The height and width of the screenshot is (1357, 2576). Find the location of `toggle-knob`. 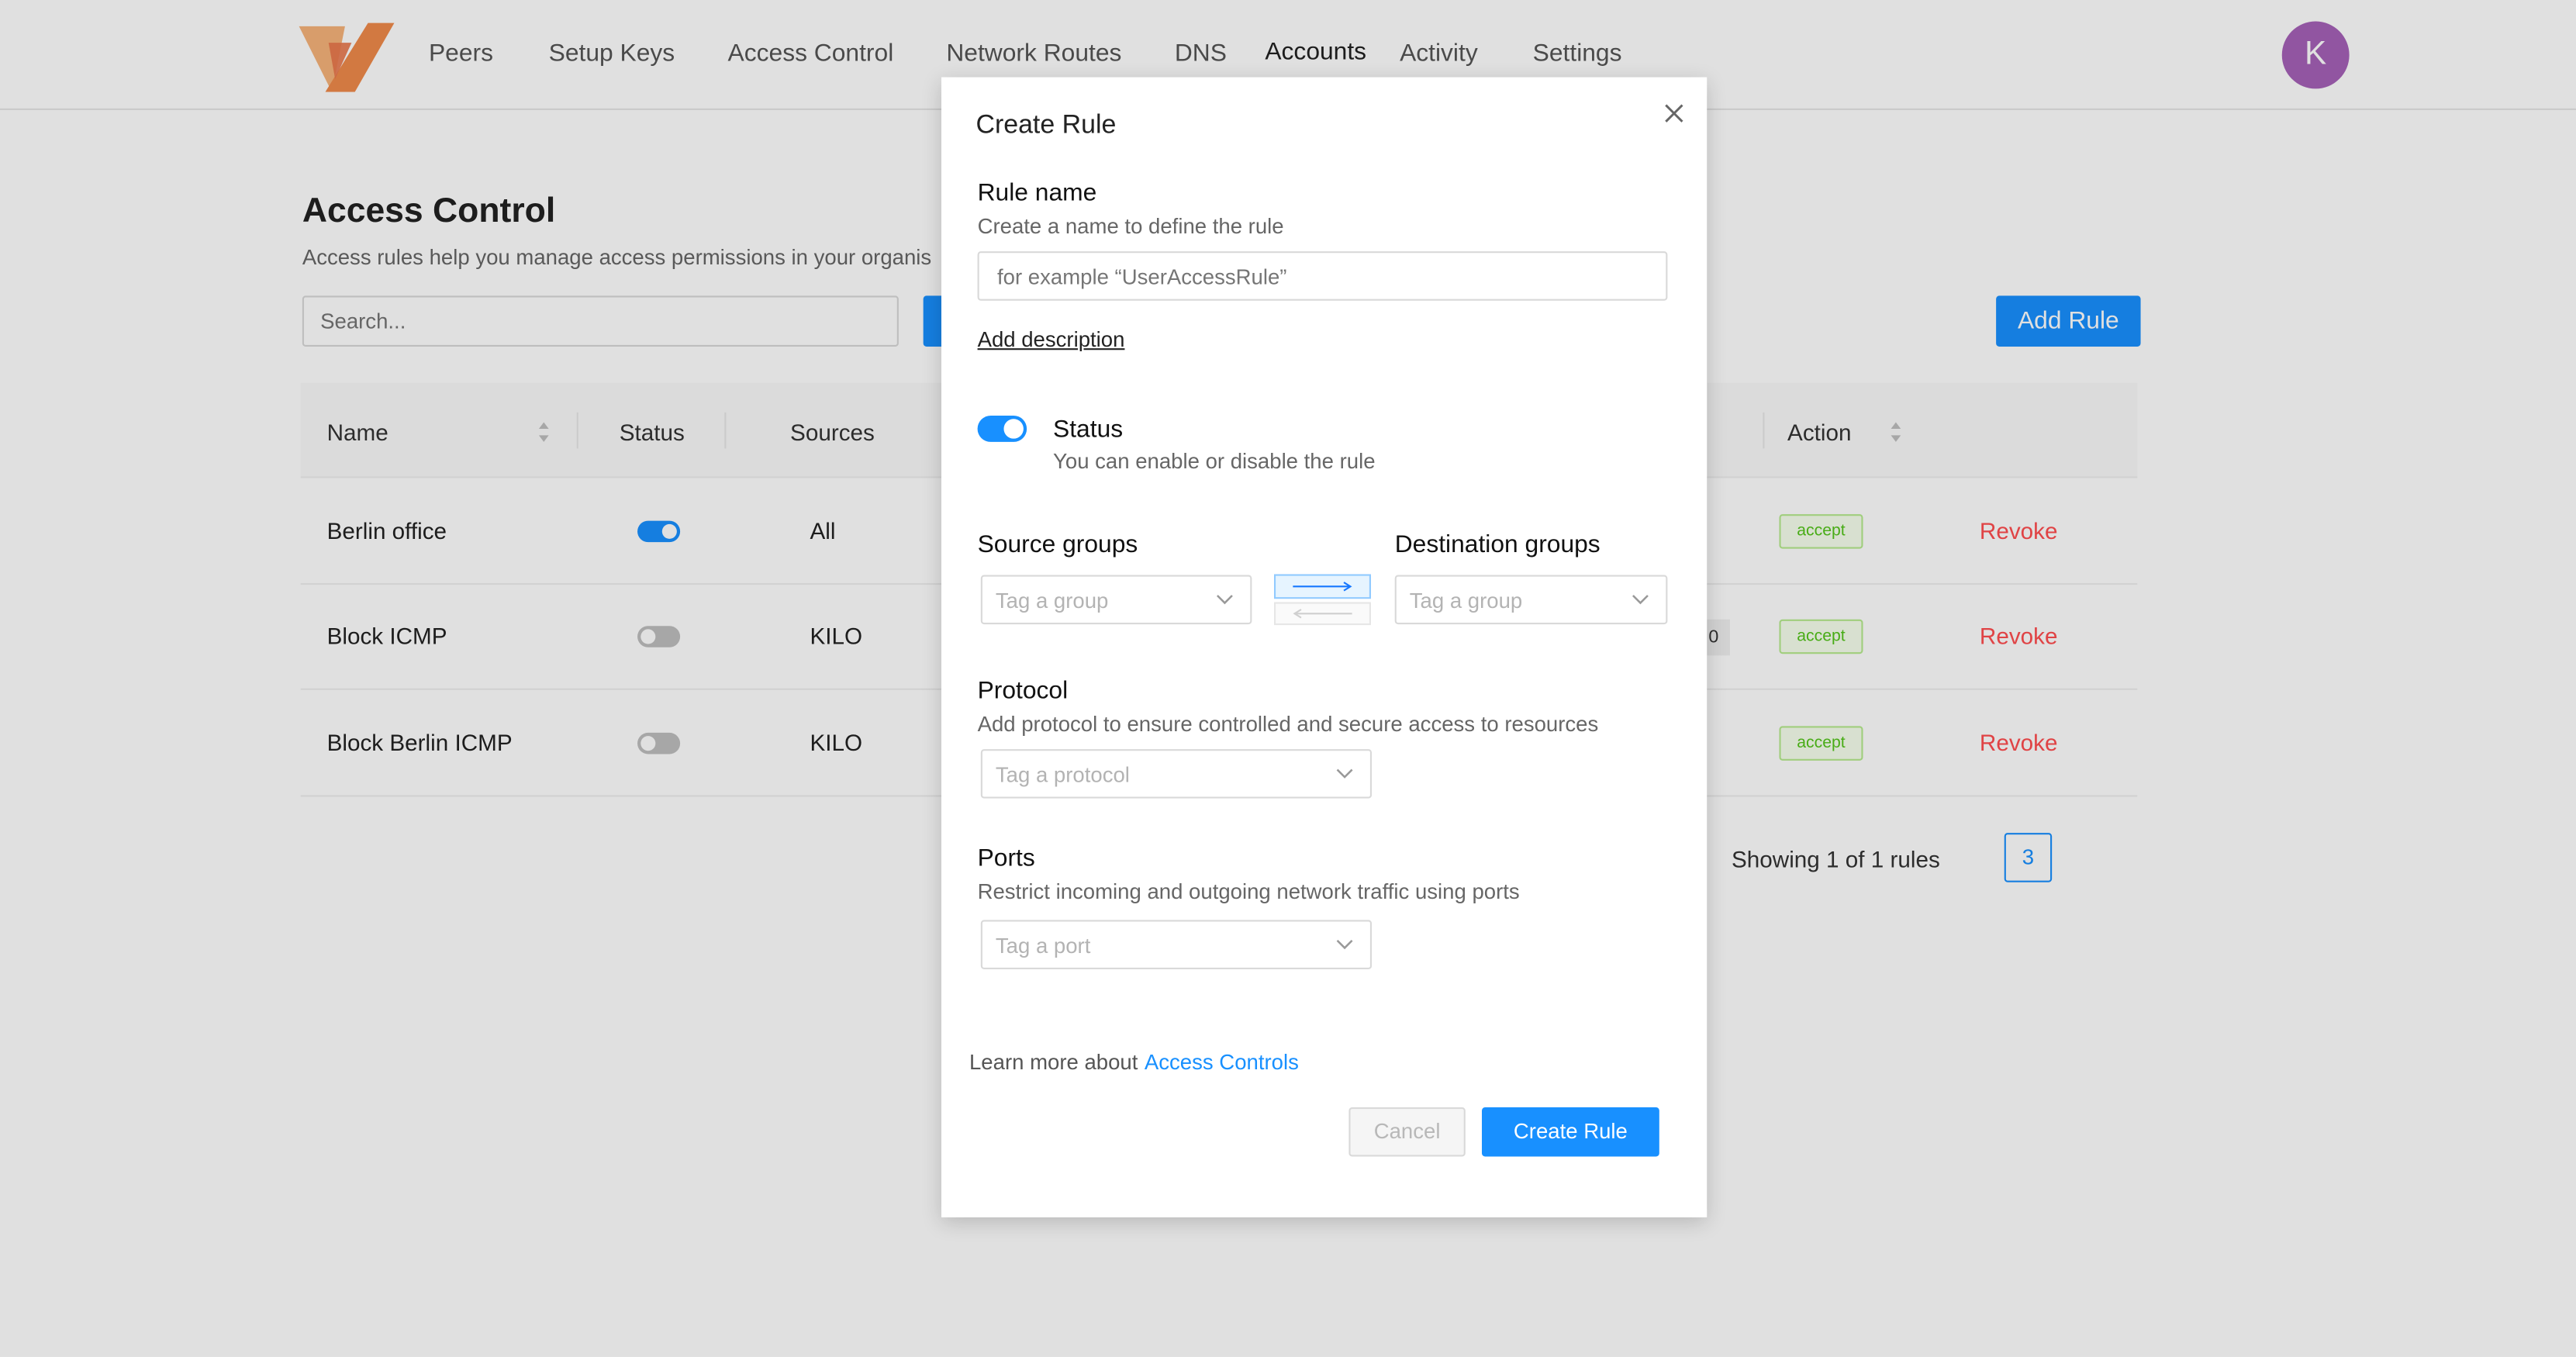

toggle-knob is located at coordinates (1013, 429).